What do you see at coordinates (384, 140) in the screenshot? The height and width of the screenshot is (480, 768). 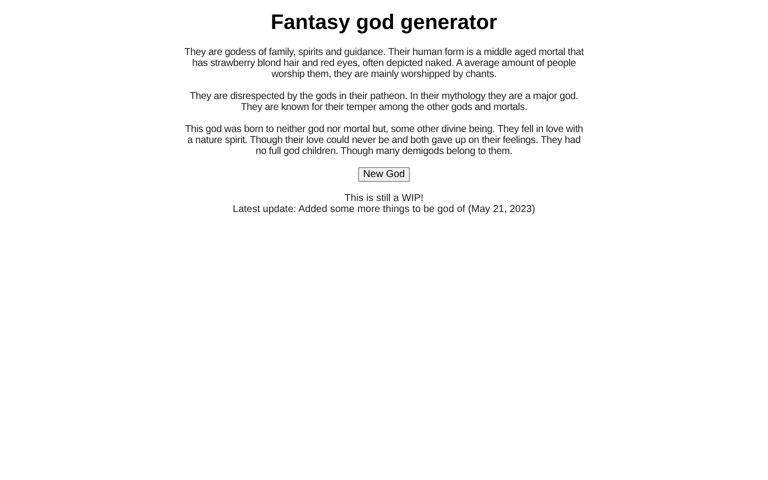 I see `description-paragraph: This god was born to neither god nor mortal but, some other divine being. They fell in love with a nature spirit. Though their love could never be and both gave up on their feelings. They had no full god children. Though many demigods belong to them.` at bounding box center [384, 140].